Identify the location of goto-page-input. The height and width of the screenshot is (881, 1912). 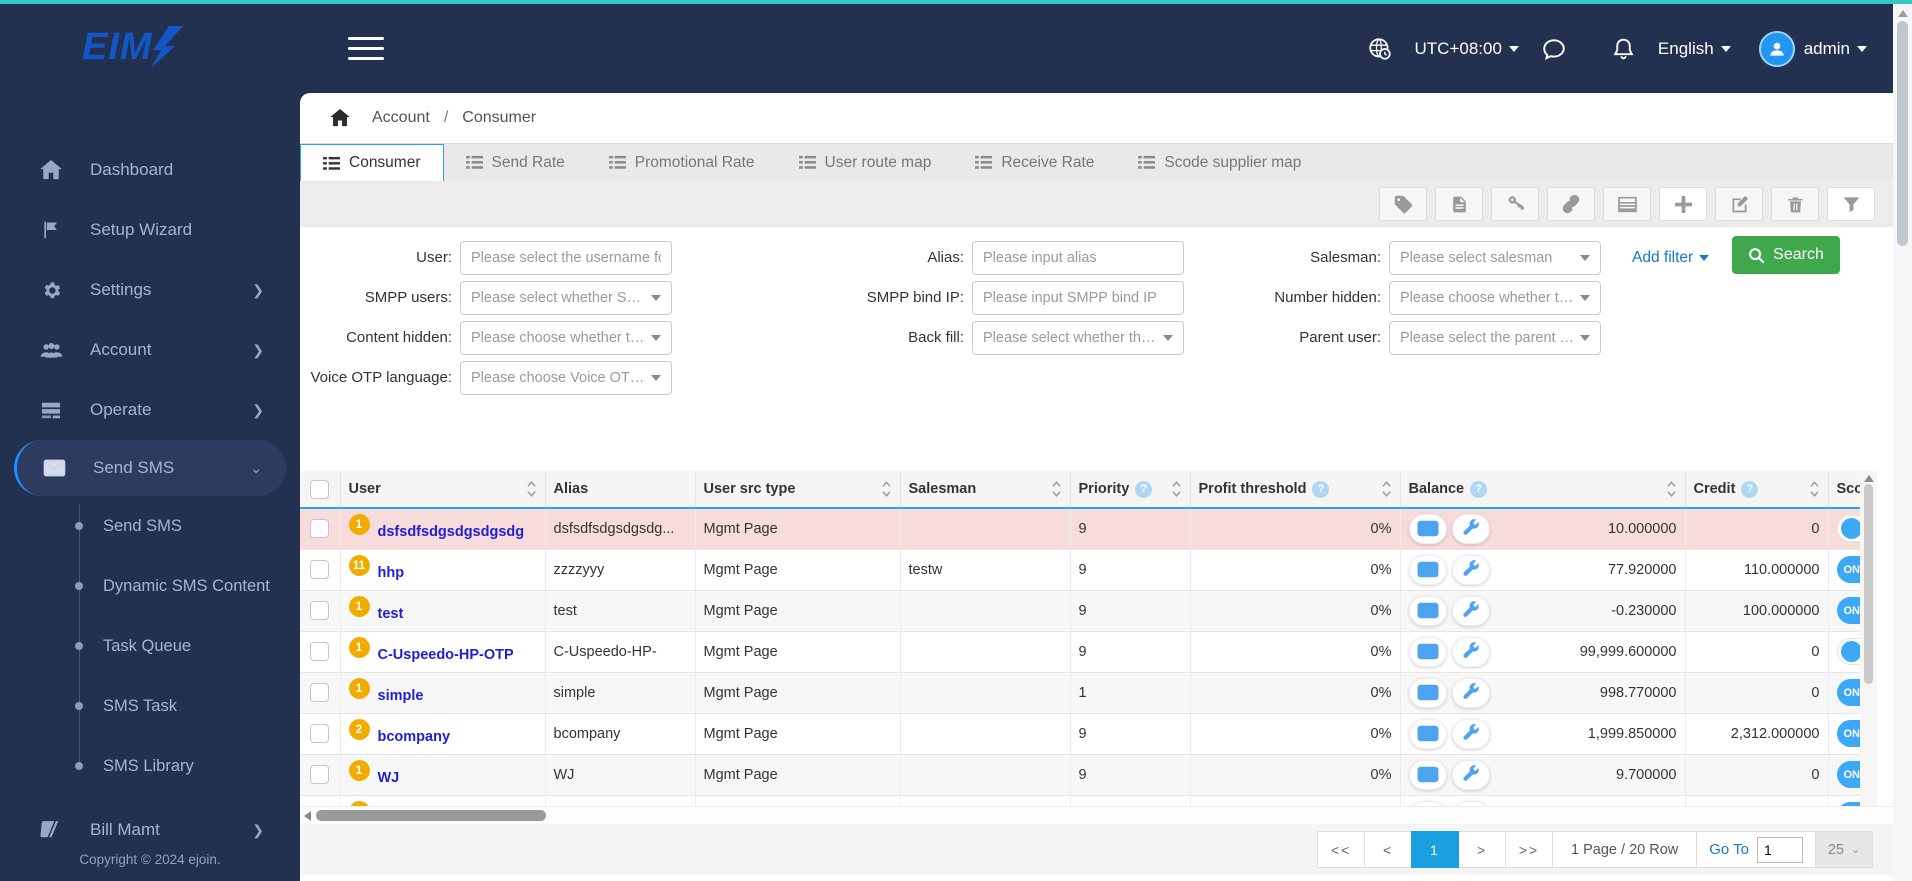
(1780, 849).